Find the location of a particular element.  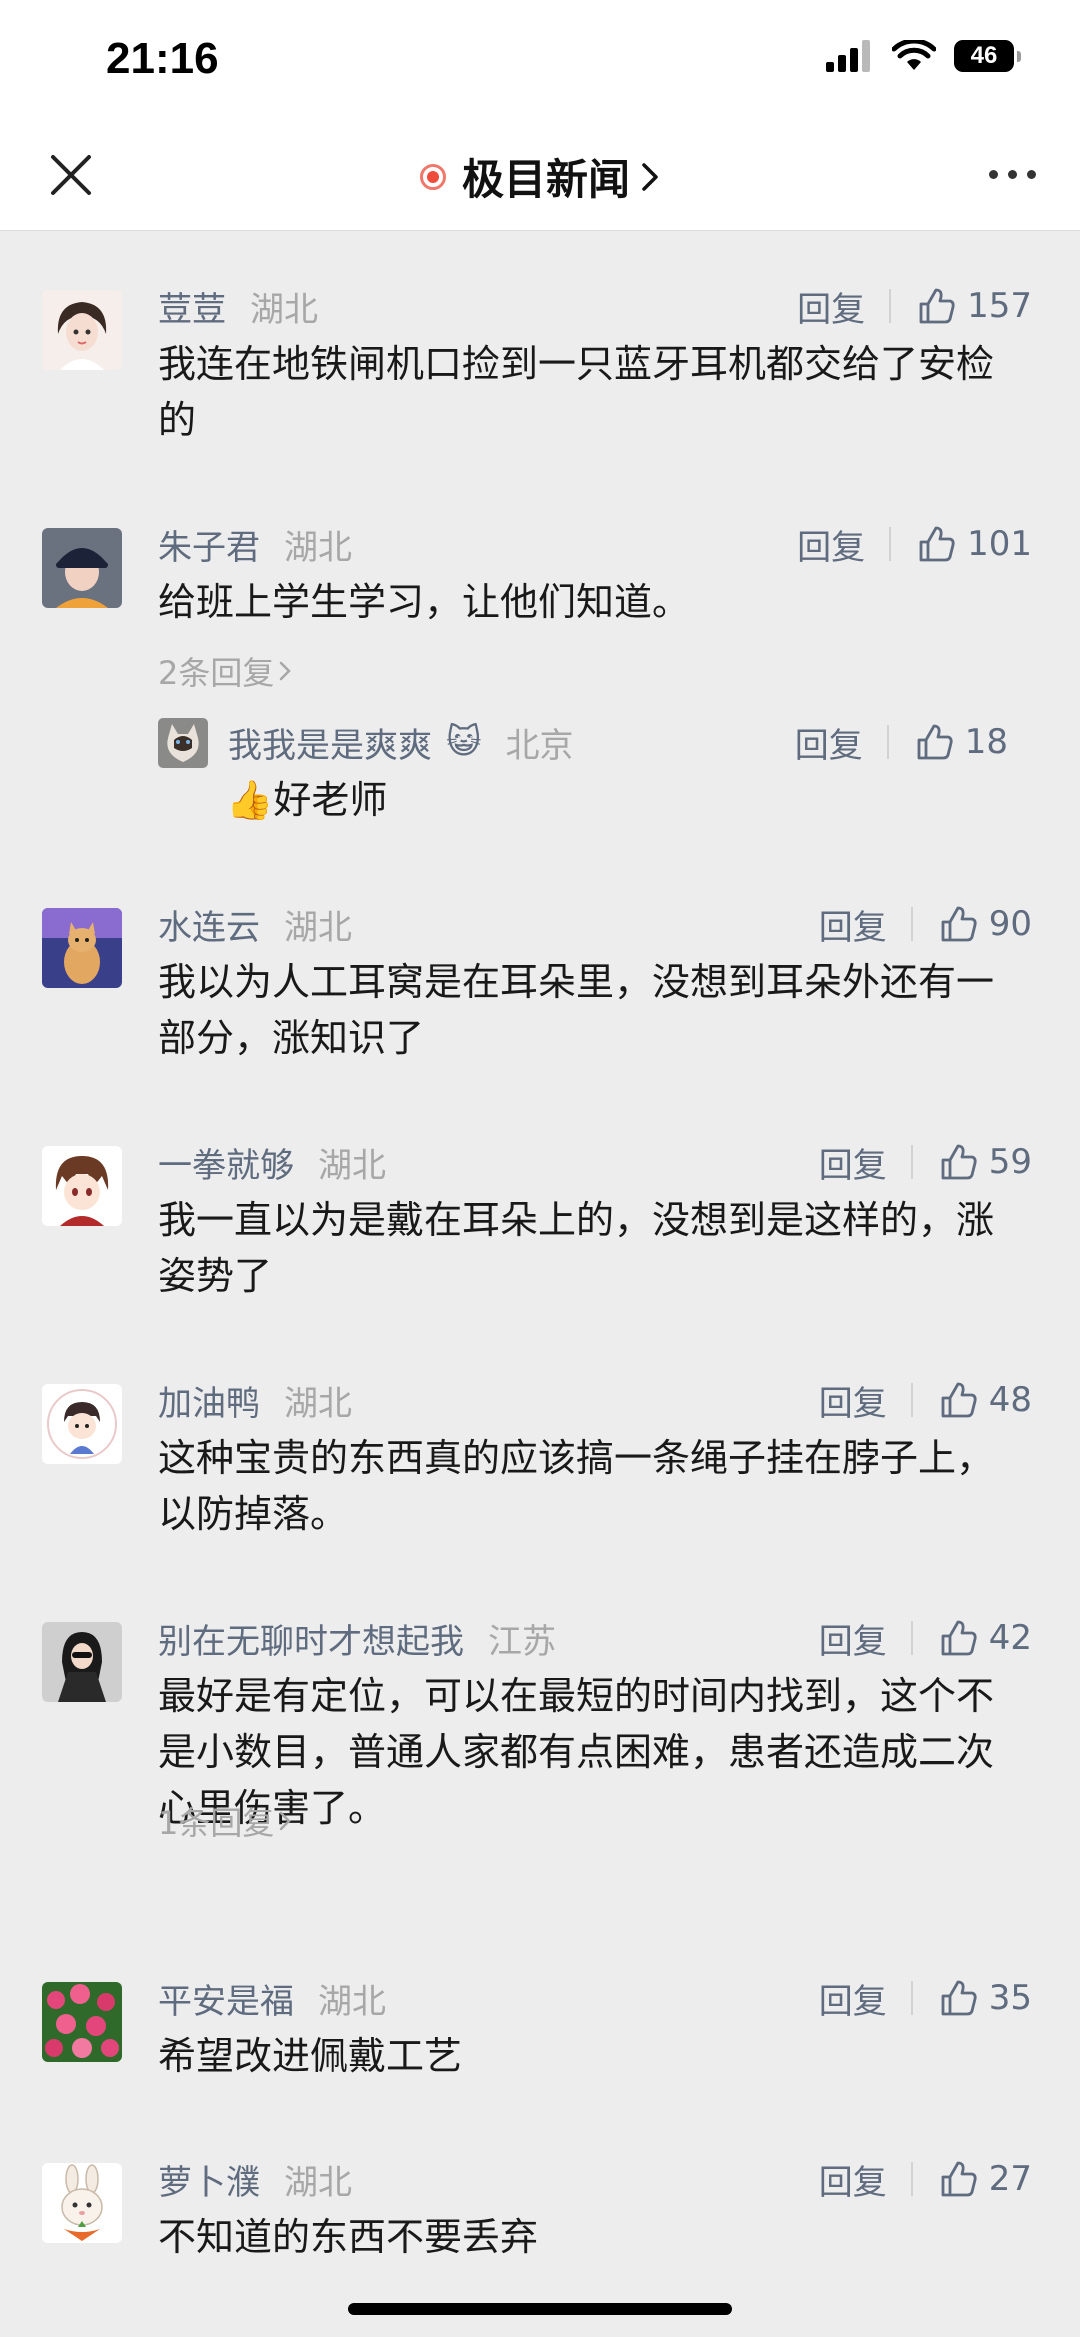

status-bar: 21:16 46 is located at coordinates (540, 60).